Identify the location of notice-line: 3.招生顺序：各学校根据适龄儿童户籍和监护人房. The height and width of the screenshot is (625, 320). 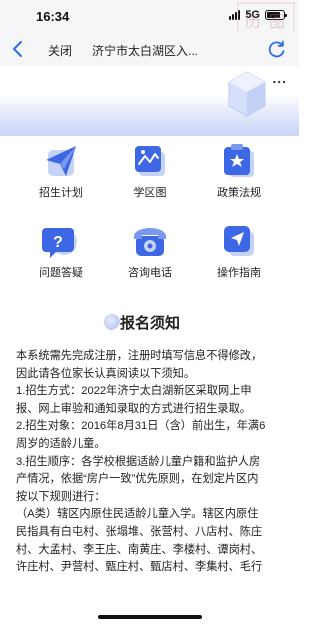
(138, 461).